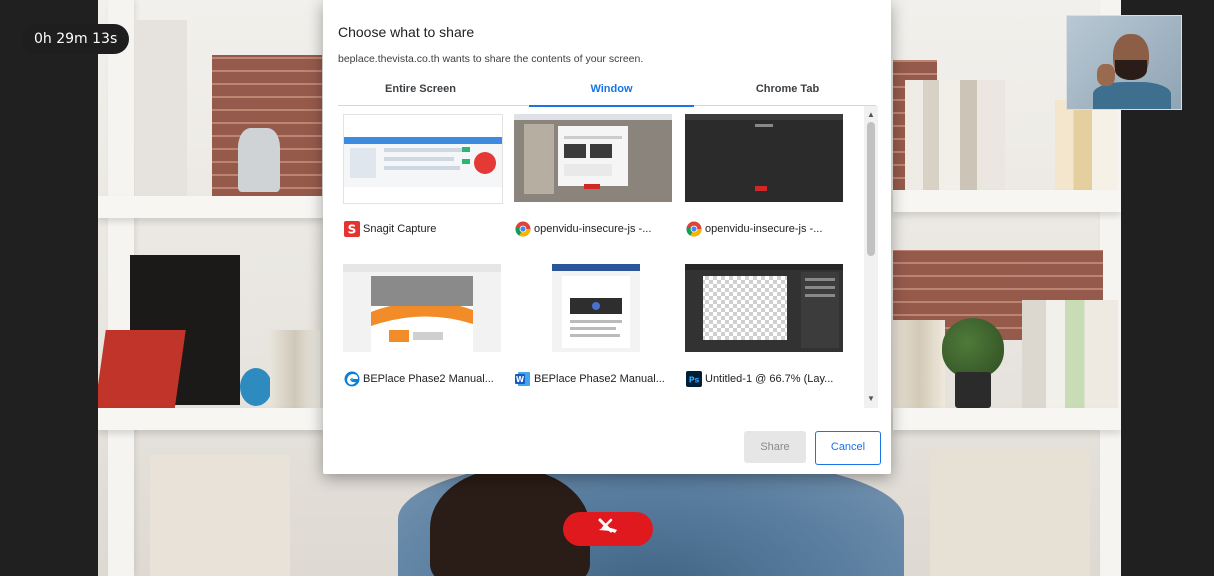 Image resolution: width=1214 pixels, height=576 pixels. I want to click on hang-up-button, so click(608, 529).